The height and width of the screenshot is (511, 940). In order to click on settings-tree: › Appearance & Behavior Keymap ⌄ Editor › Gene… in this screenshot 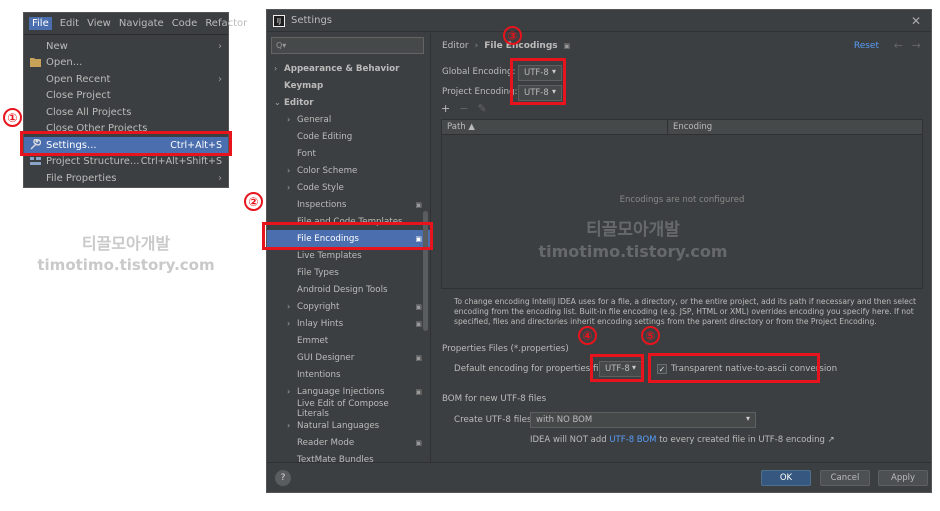, I will do `click(348, 264)`.